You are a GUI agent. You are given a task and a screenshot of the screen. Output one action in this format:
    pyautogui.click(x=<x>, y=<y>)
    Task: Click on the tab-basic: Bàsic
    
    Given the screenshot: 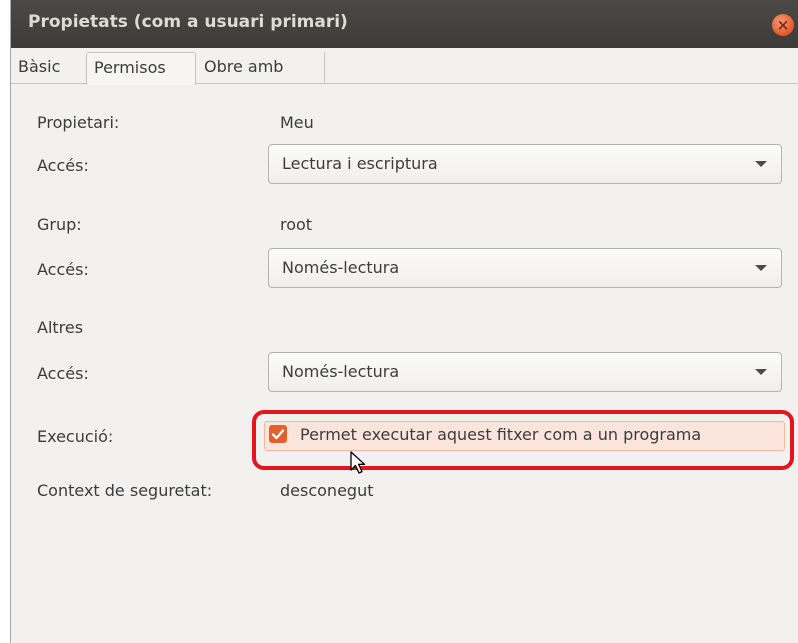 What is the action you would take?
    pyautogui.click(x=48, y=68)
    